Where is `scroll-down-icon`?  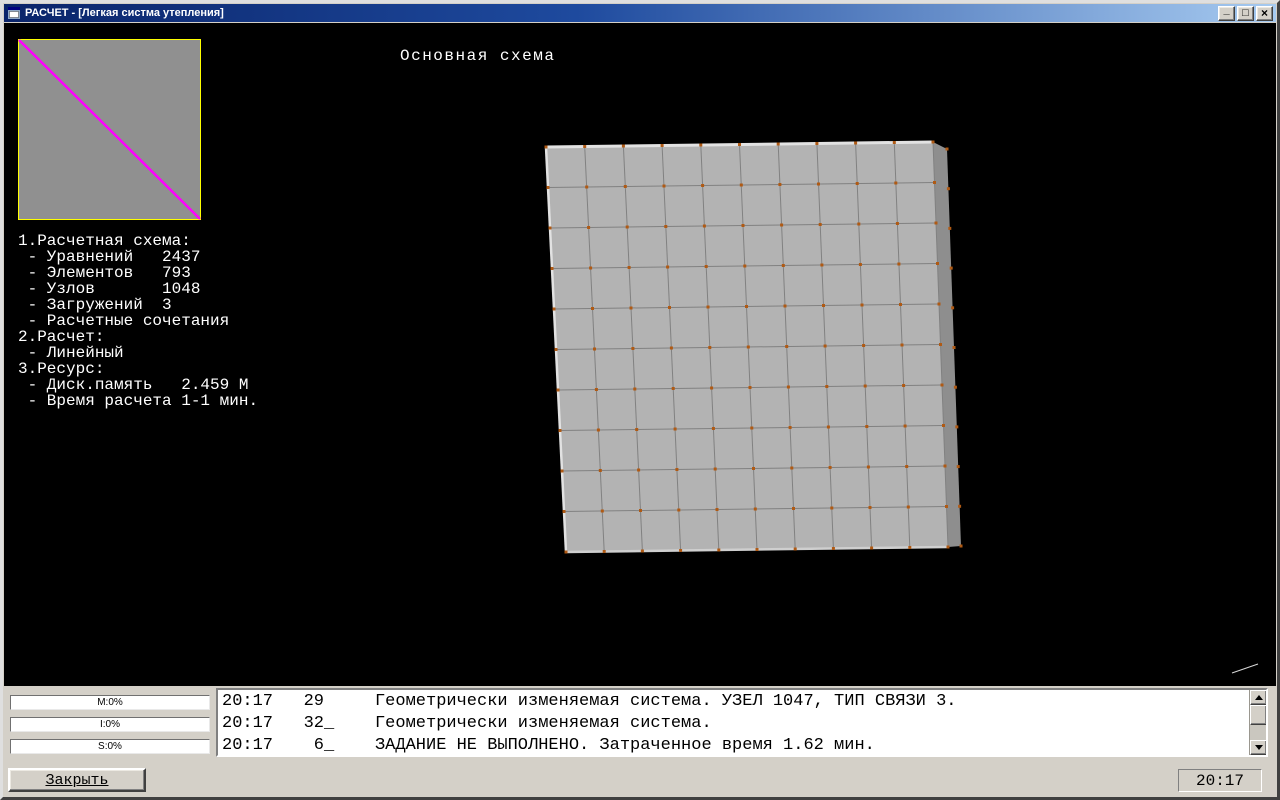 scroll-down-icon is located at coordinates (1258, 749).